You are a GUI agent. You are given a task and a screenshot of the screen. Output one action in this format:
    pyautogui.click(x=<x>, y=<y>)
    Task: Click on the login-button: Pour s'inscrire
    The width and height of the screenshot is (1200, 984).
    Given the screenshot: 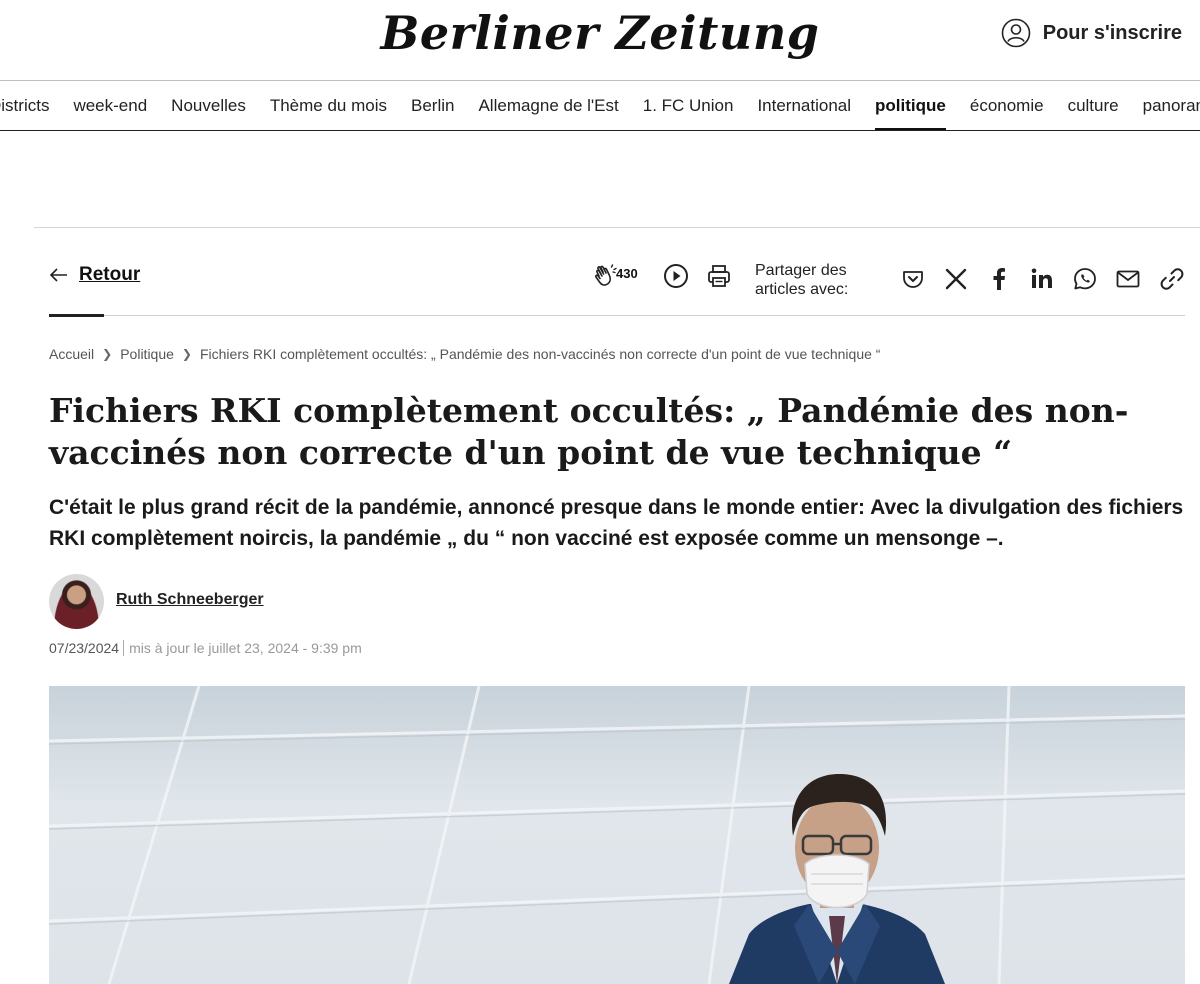 What is the action you would take?
    pyautogui.click(x=1091, y=33)
    